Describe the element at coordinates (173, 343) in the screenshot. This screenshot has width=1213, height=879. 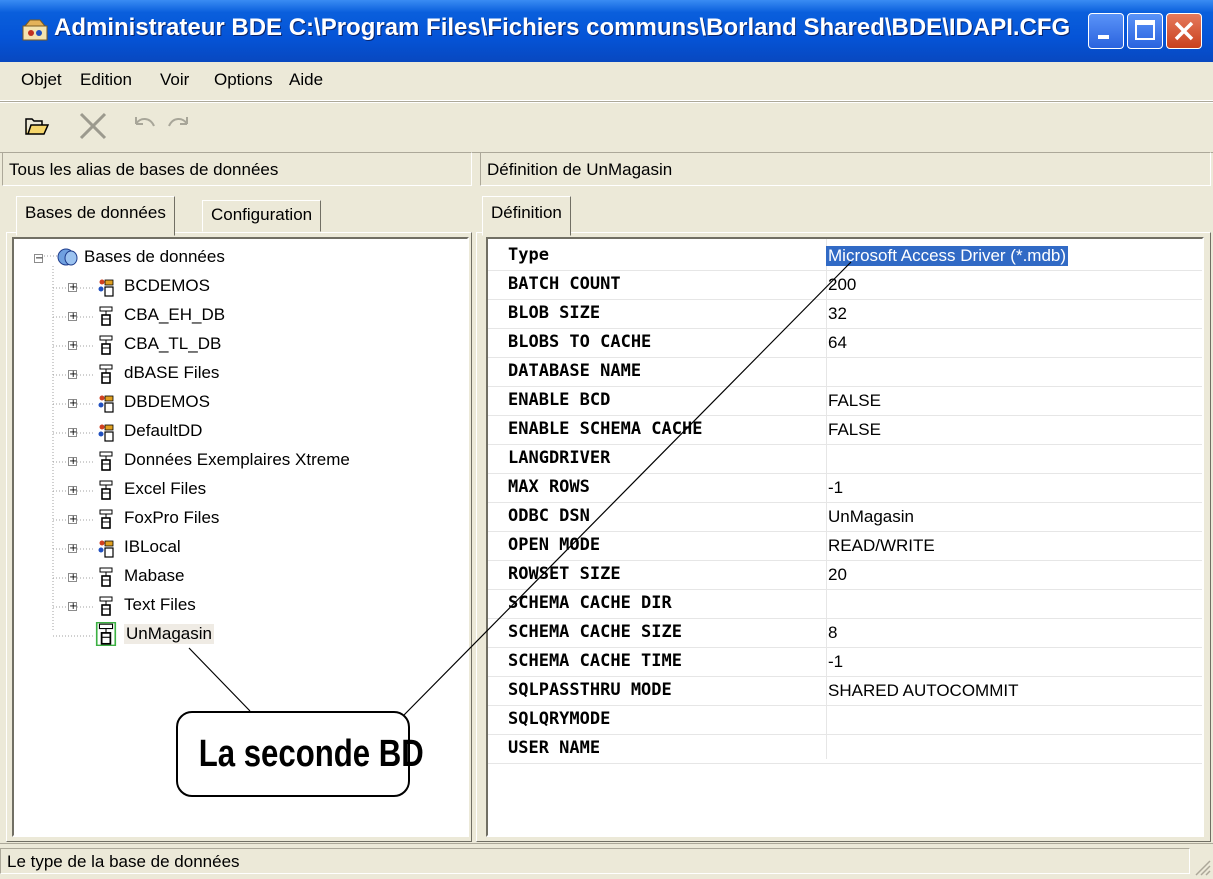
I see `tree-item-label: CBA_TL_DB` at that location.